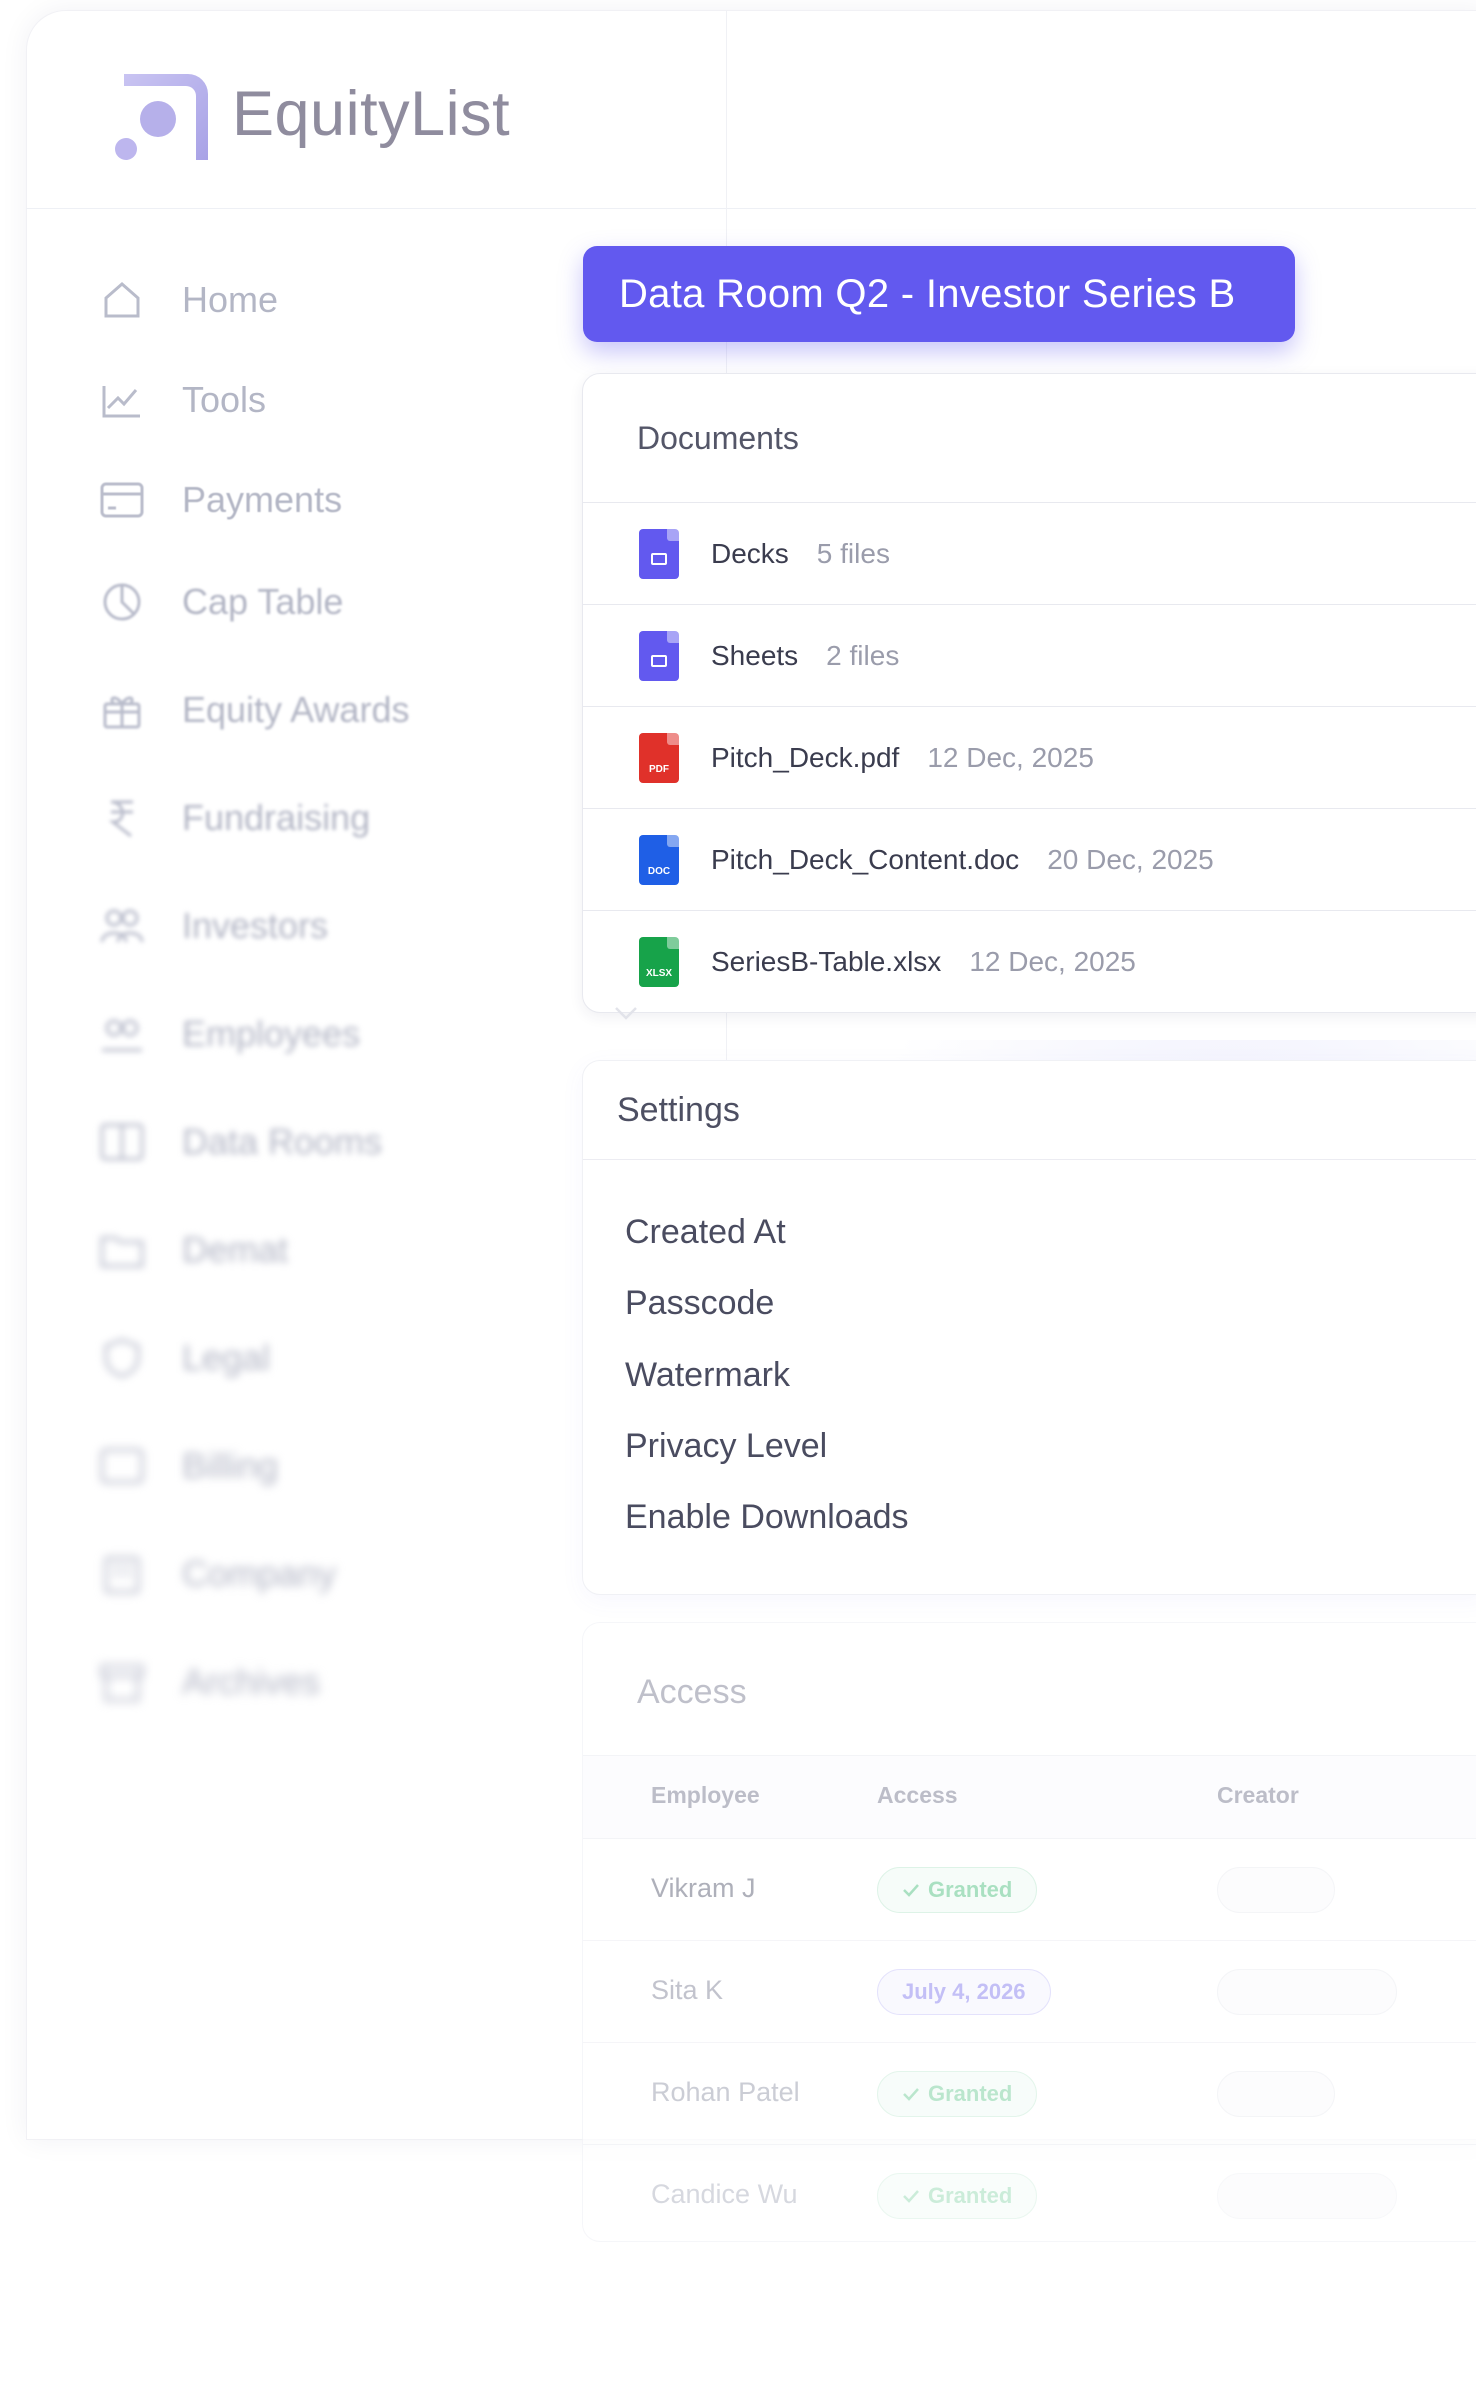 The height and width of the screenshot is (2407, 1476). What do you see at coordinates (230, 299) in the screenshot?
I see `sidebar-item-label: Home` at bounding box center [230, 299].